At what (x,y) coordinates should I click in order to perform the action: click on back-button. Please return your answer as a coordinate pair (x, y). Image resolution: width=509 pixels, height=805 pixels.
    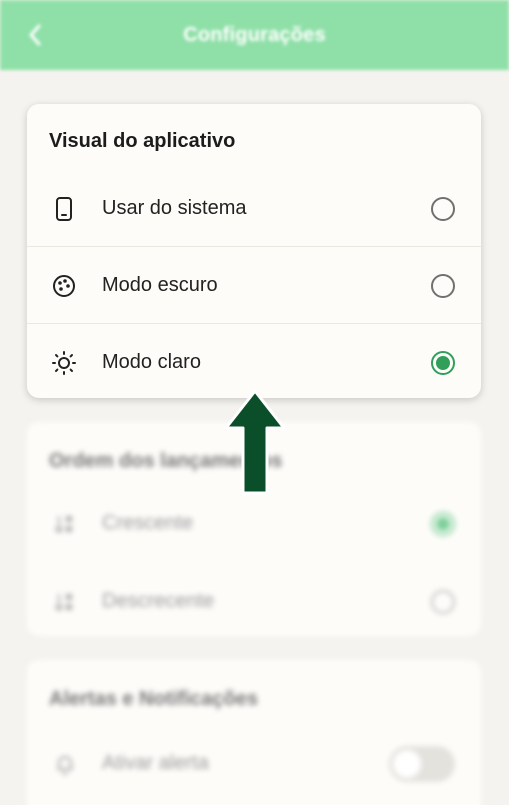
    Looking at the image, I should click on (35, 35).